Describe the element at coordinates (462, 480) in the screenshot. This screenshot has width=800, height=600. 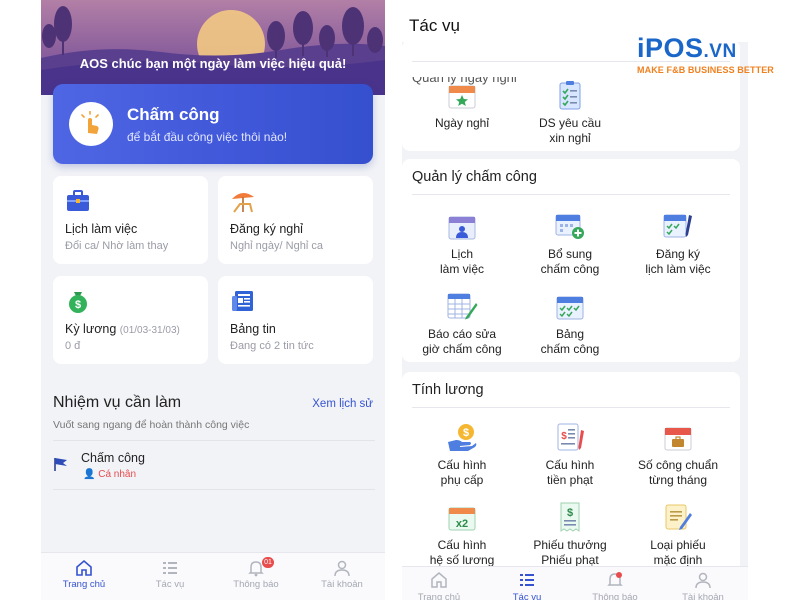
I see `item-label-line-2: phụ cấp` at that location.